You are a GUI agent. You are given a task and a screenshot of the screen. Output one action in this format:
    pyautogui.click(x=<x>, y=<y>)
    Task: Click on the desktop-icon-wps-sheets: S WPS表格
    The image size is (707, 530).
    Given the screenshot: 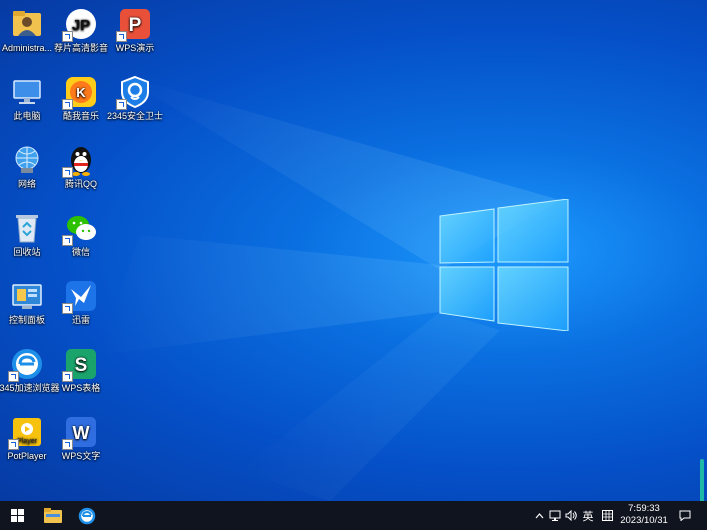 What is the action you would take?
    pyautogui.click(x=81, y=370)
    